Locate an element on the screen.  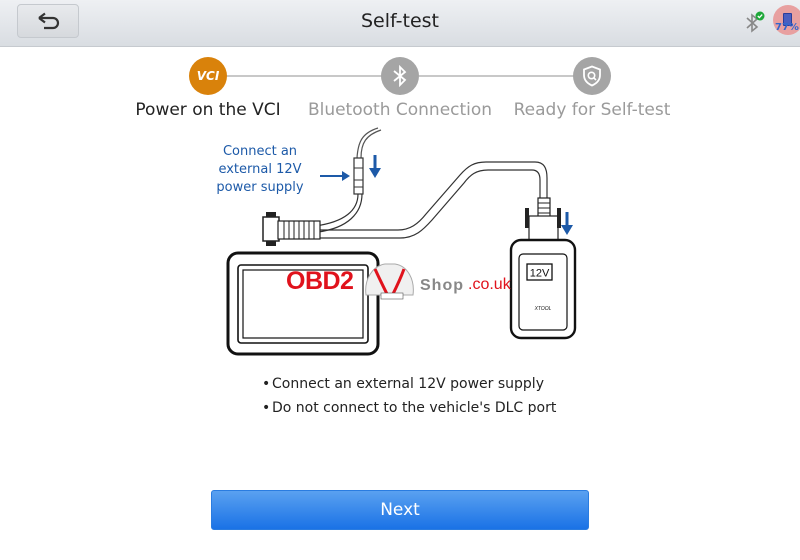
shield-search-icon is located at coordinates (592, 76).